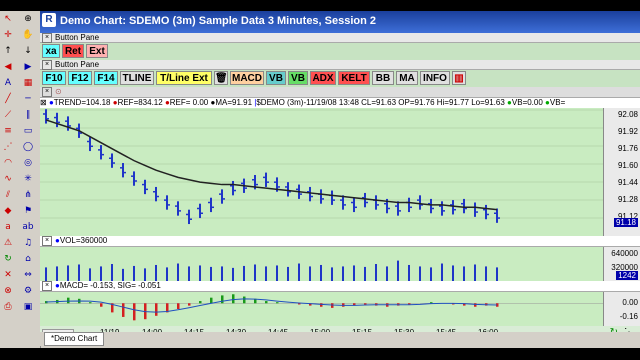 The width and height of the screenshot is (640, 360). Describe the element at coordinates (383, 78) in the screenshot. I see `bb-button: BB` at that location.